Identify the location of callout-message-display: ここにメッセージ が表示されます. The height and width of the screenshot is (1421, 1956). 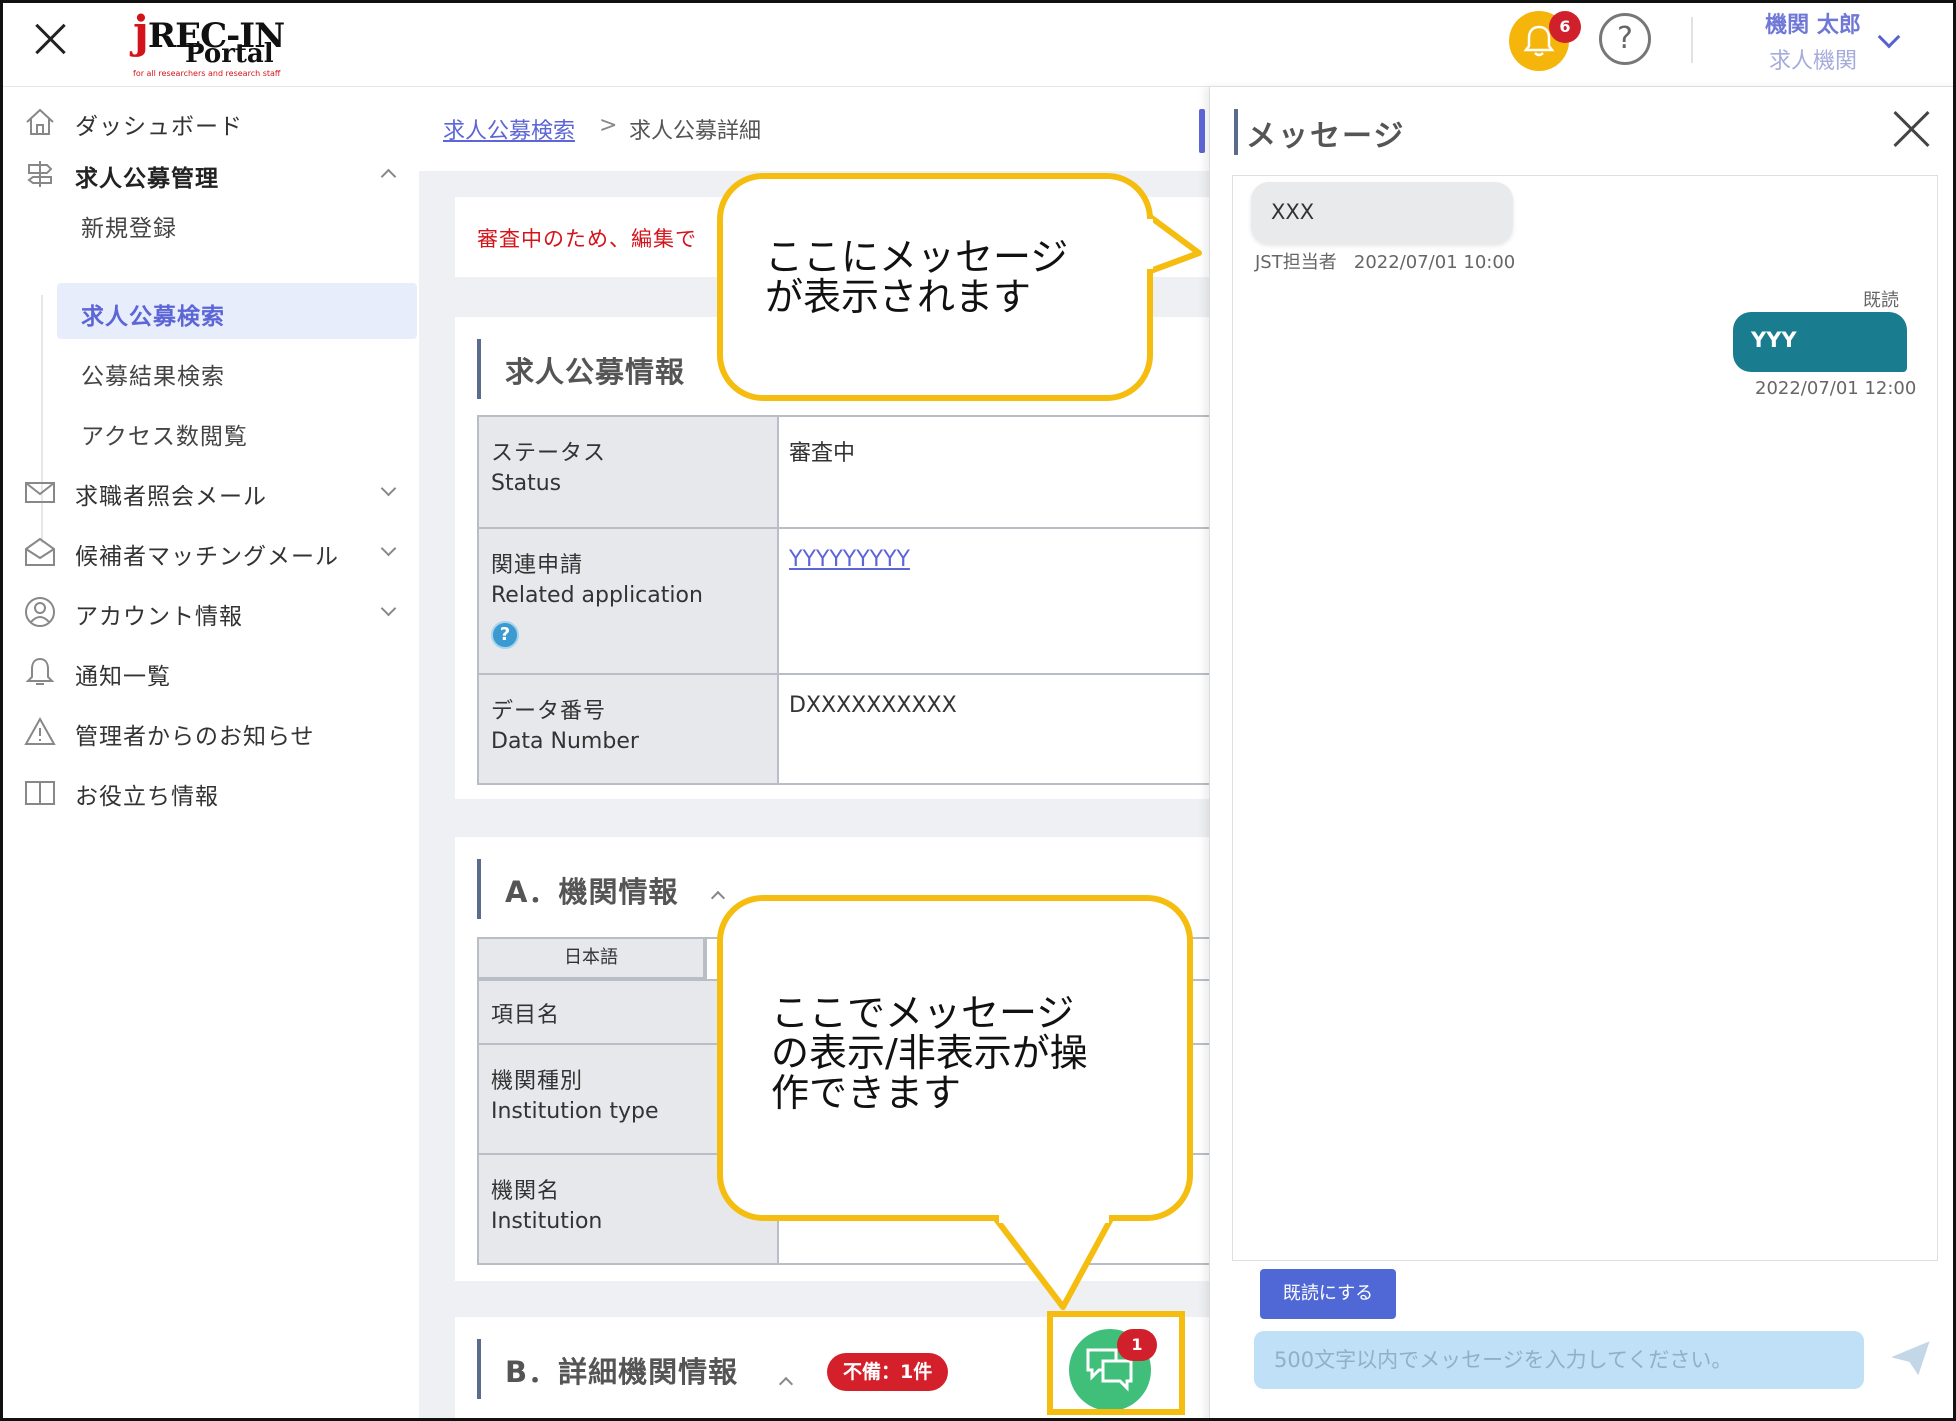
(935, 287).